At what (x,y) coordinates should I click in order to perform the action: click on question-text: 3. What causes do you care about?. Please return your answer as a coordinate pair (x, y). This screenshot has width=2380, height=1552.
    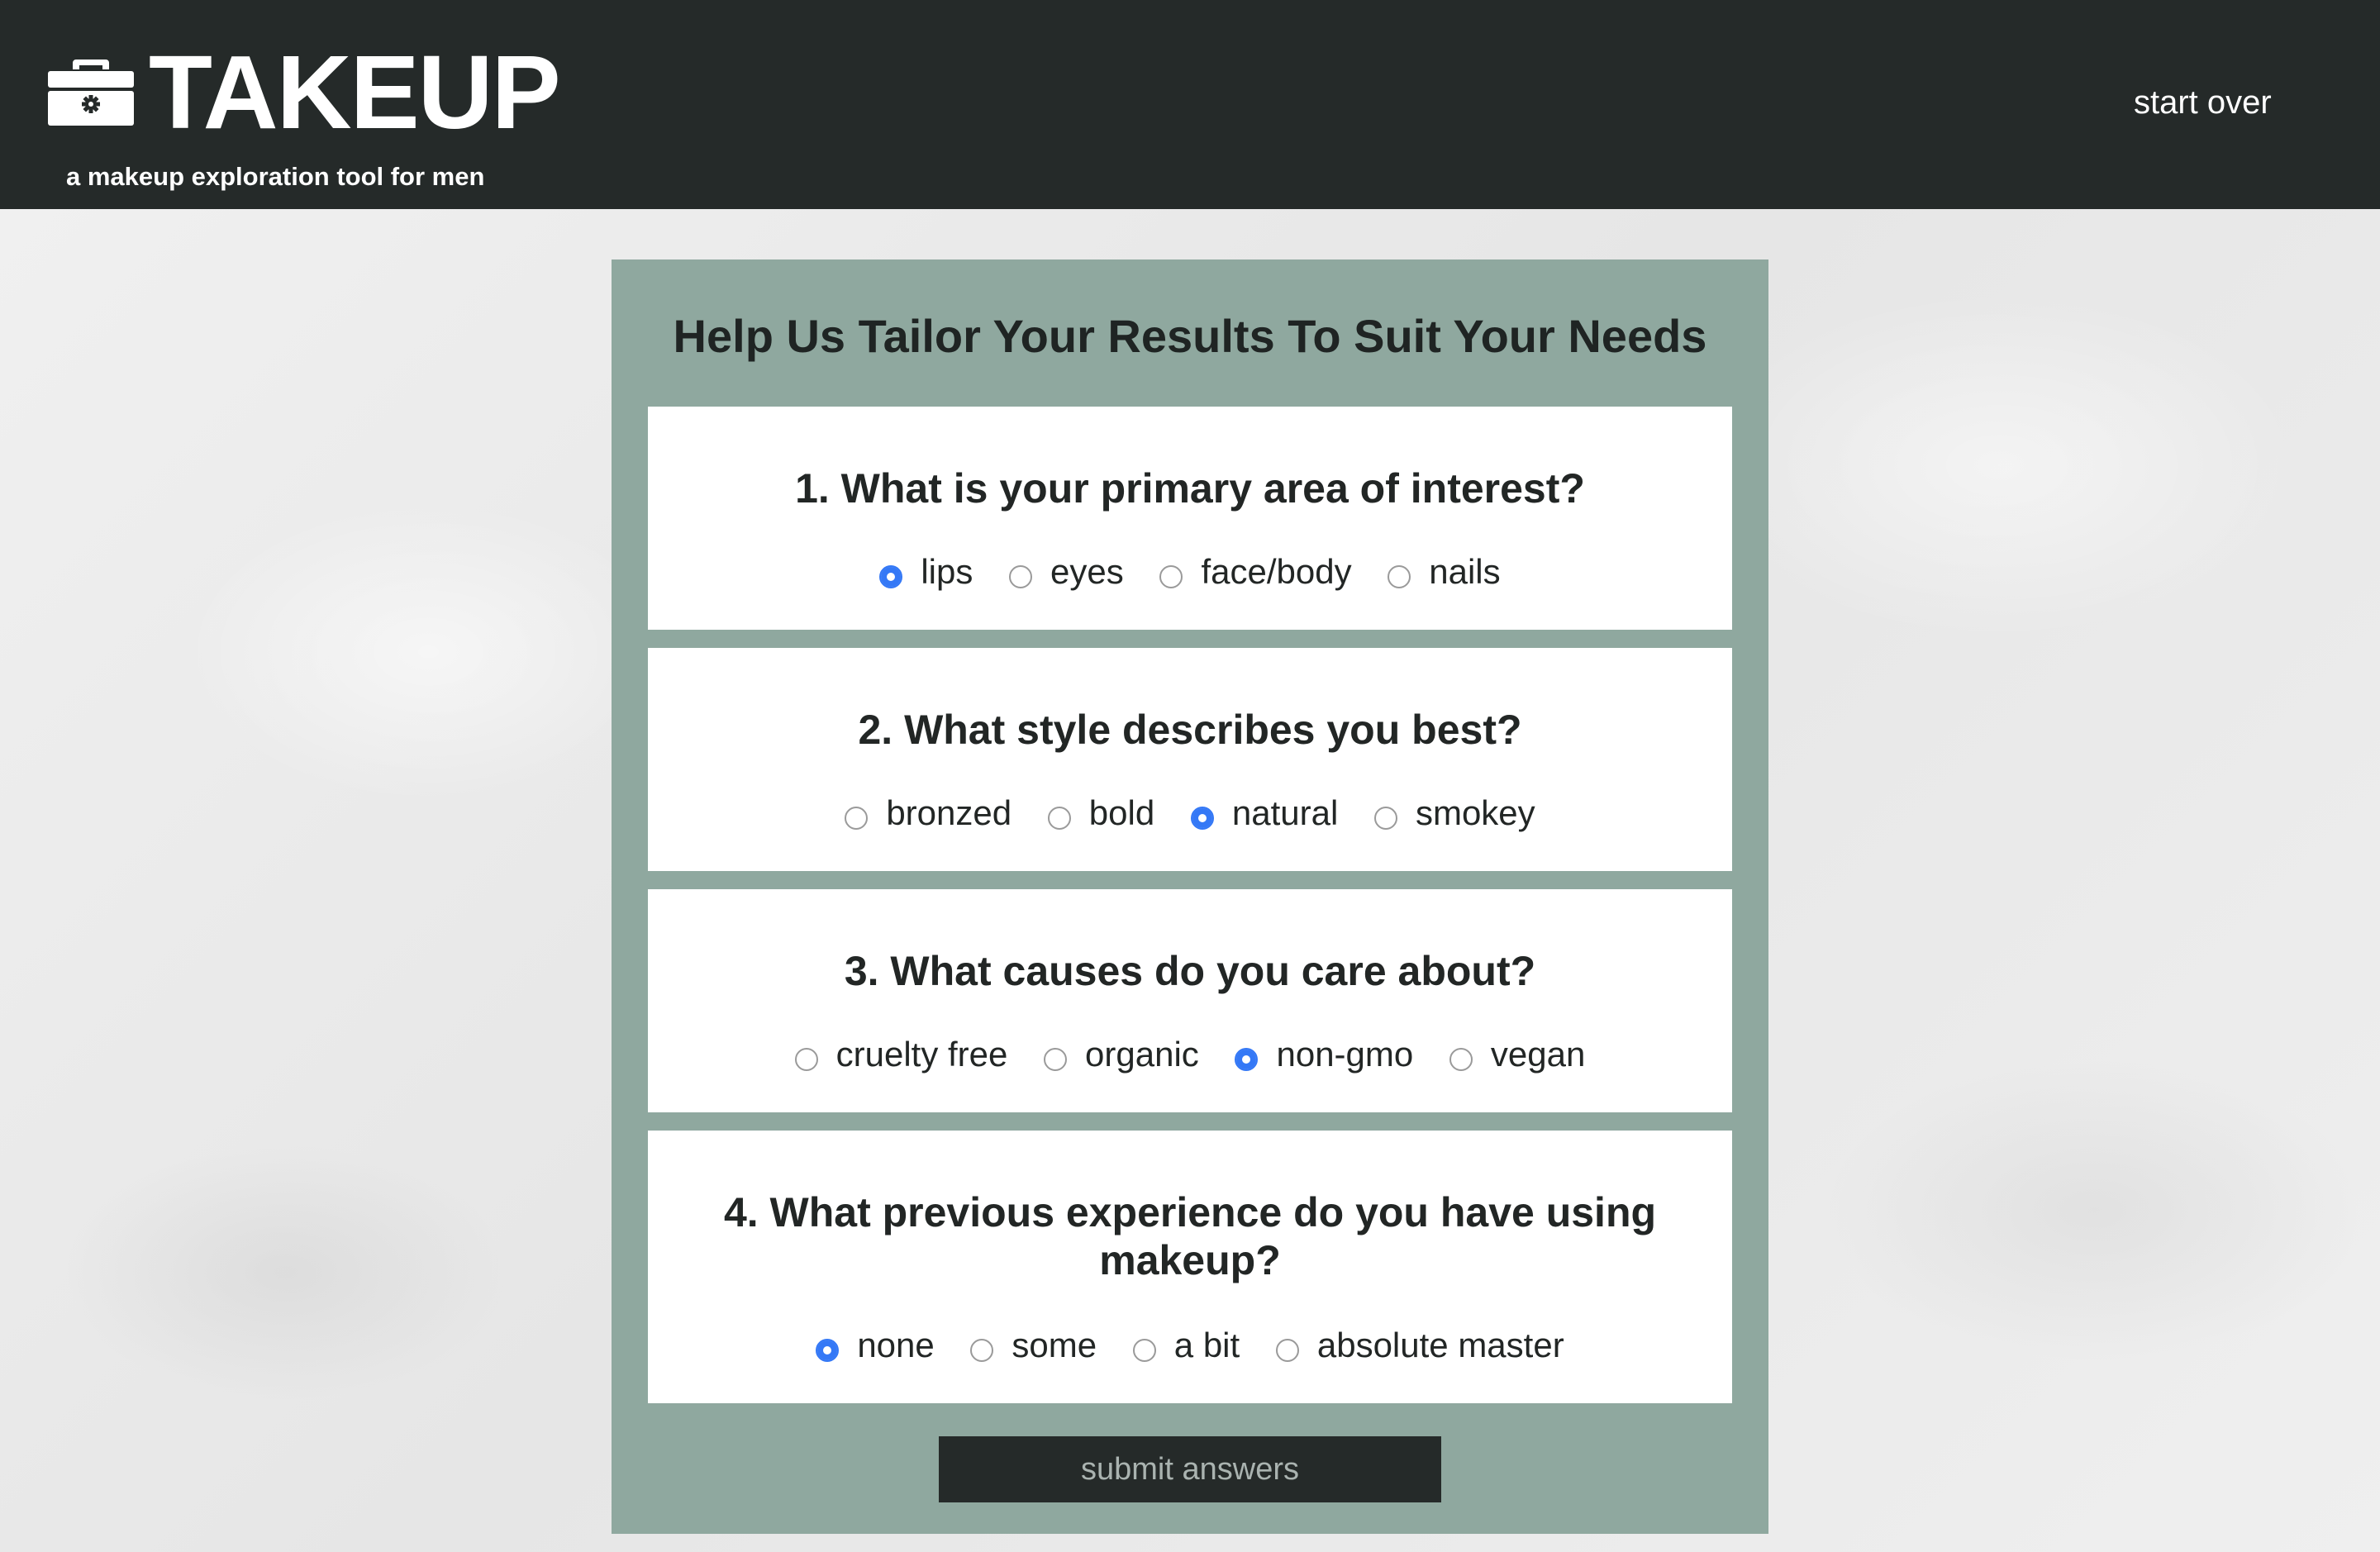
    Looking at the image, I should click on (1190, 971).